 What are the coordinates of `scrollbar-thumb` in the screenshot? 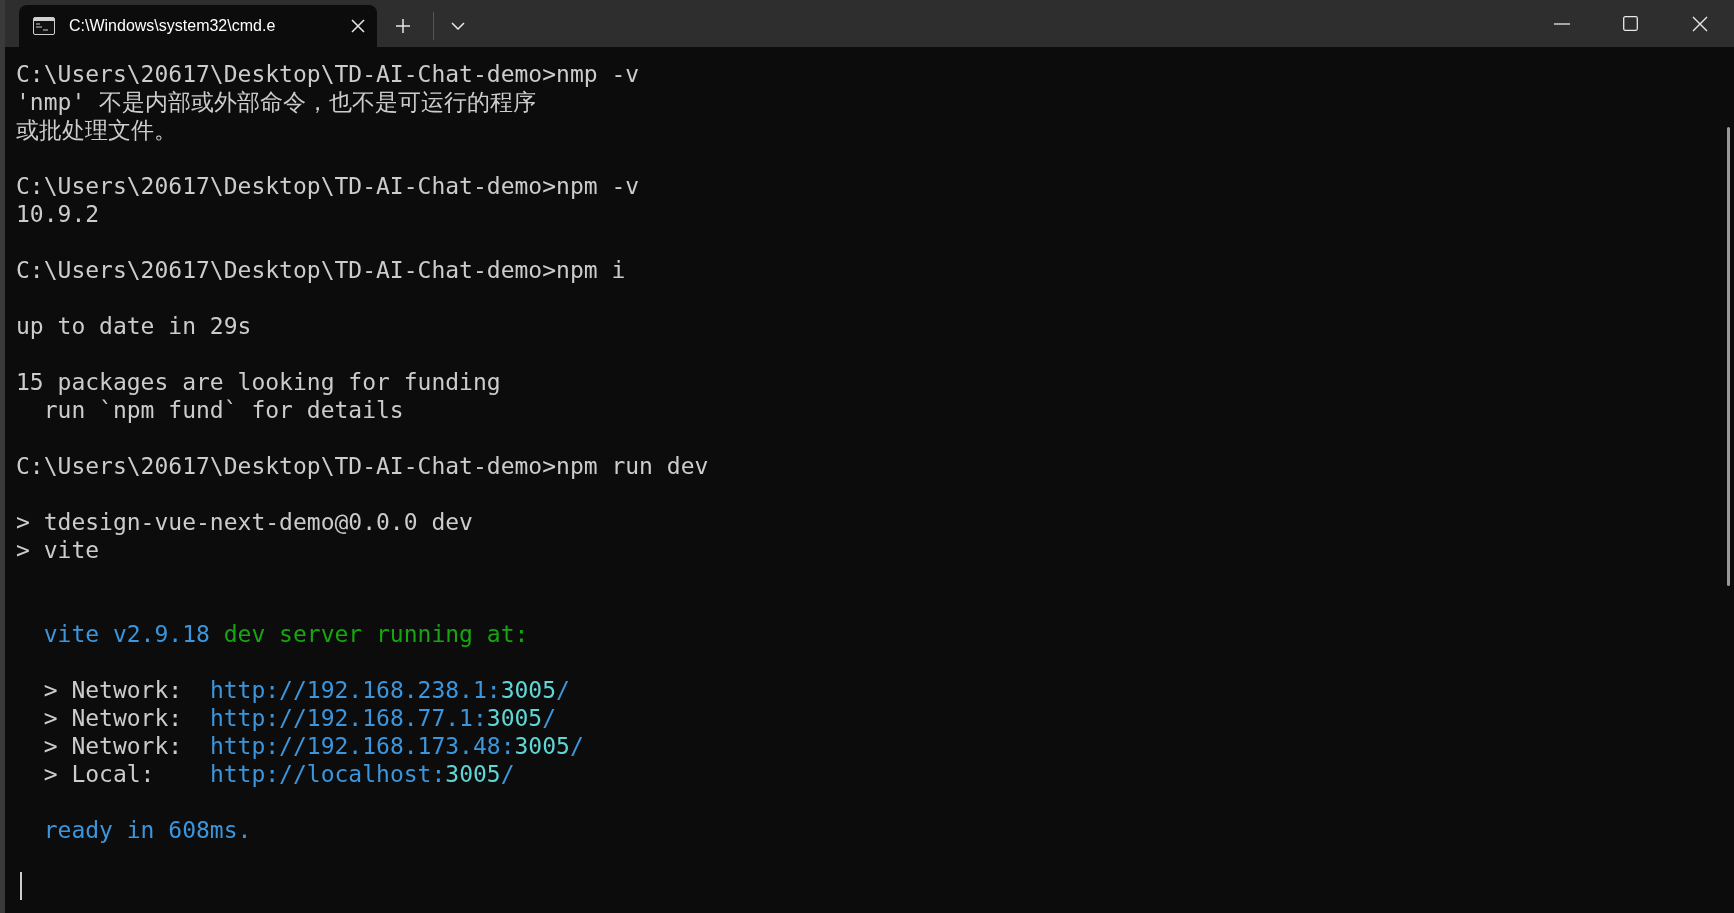 It's located at (1728, 356).